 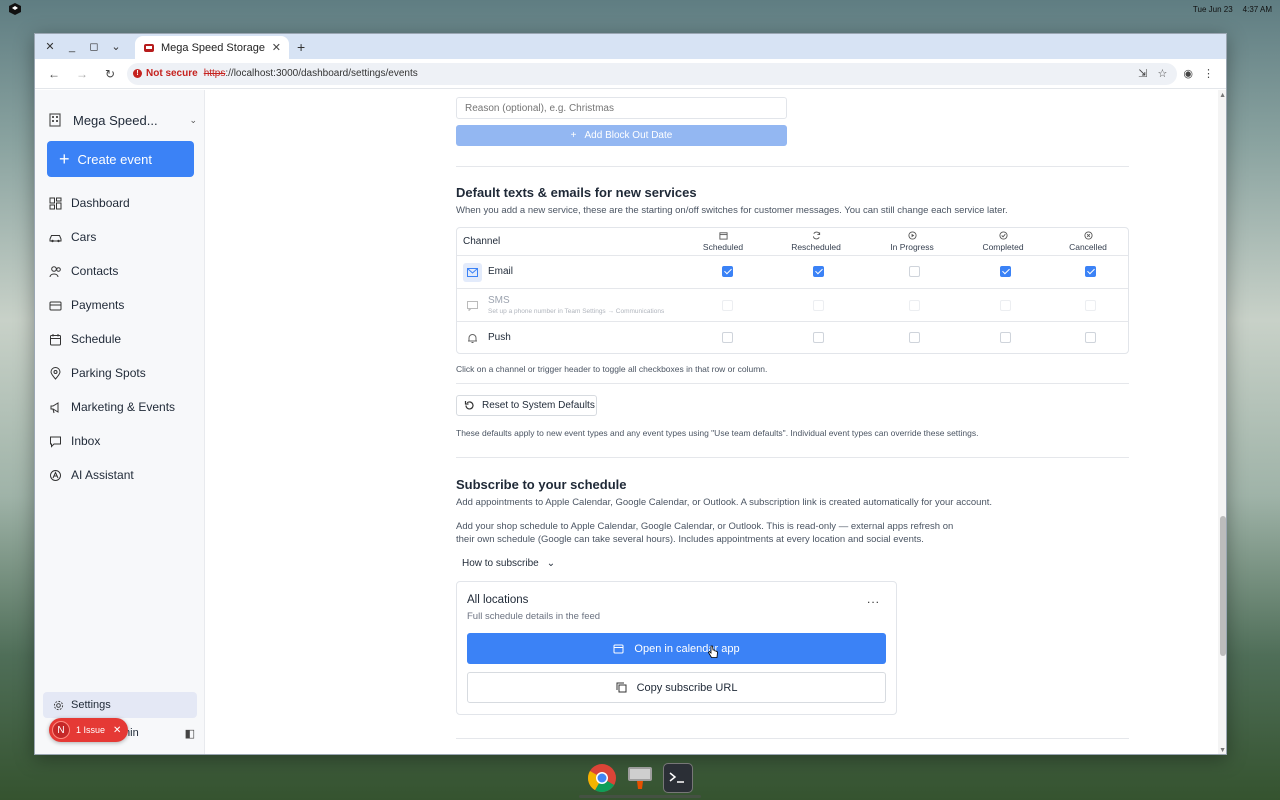 I want to click on browser-tab: Mega Speed Storage ✕, so click(x=212, y=47).